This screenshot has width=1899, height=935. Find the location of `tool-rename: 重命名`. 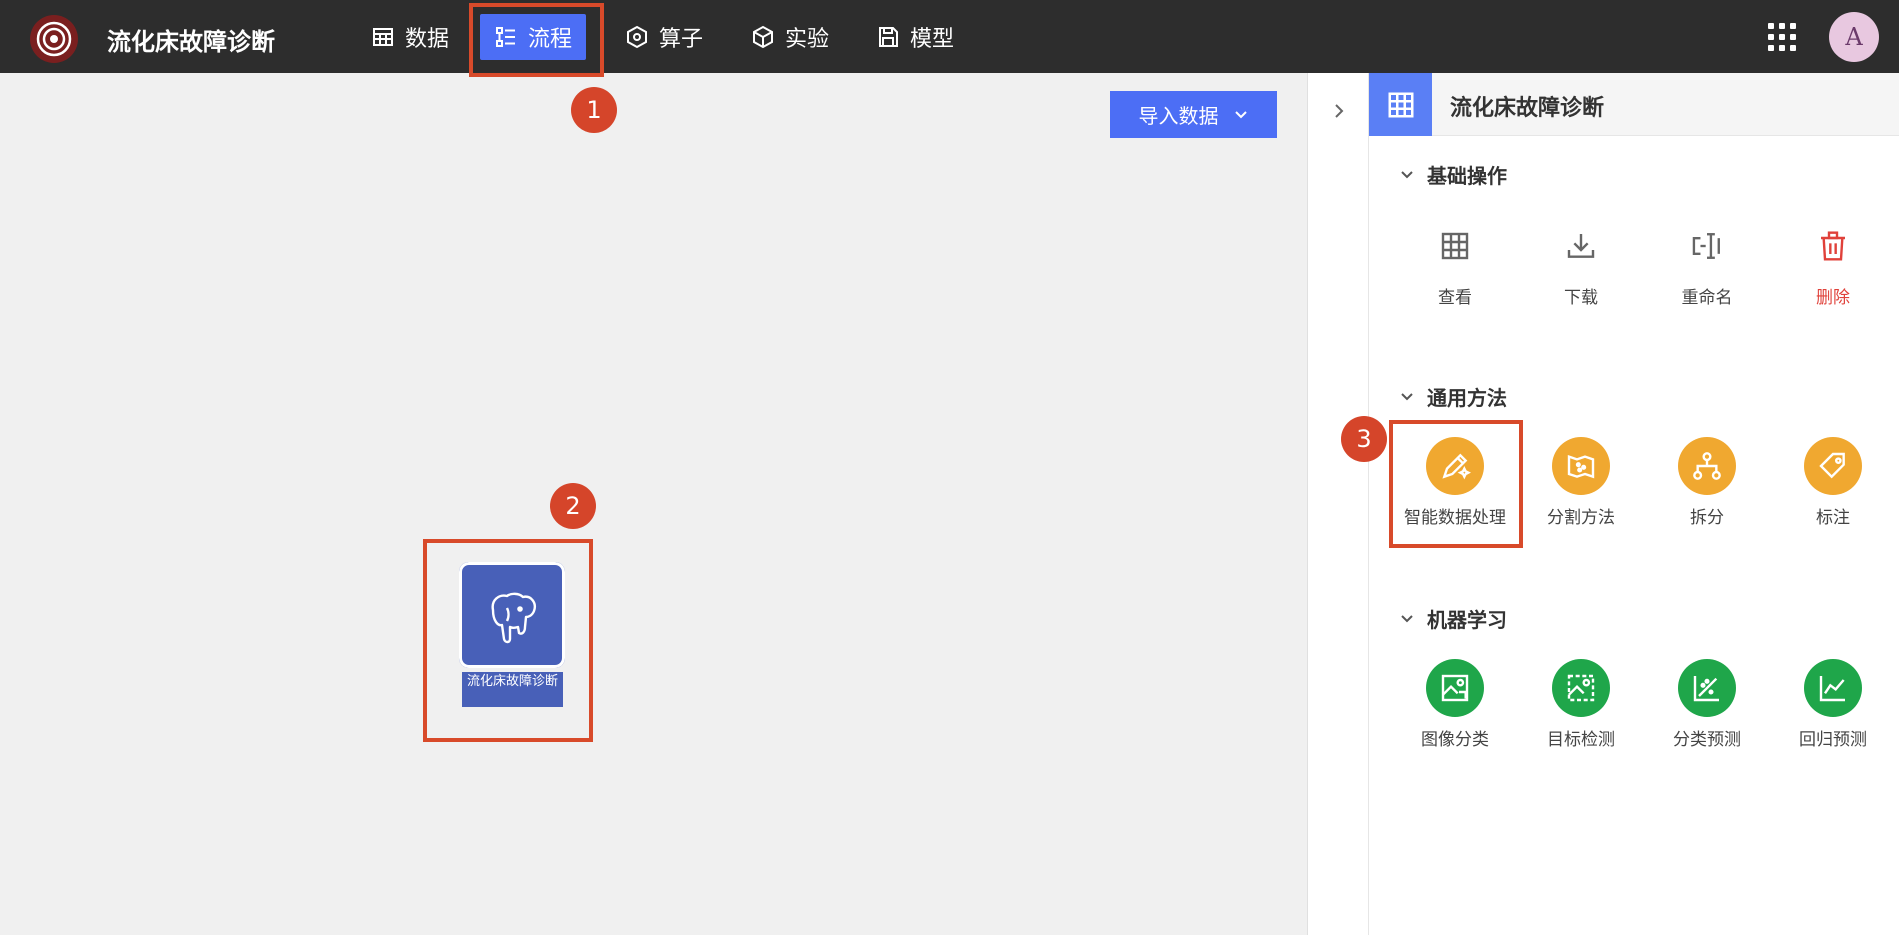

tool-rename: 重命名 is located at coordinates (1707, 262).